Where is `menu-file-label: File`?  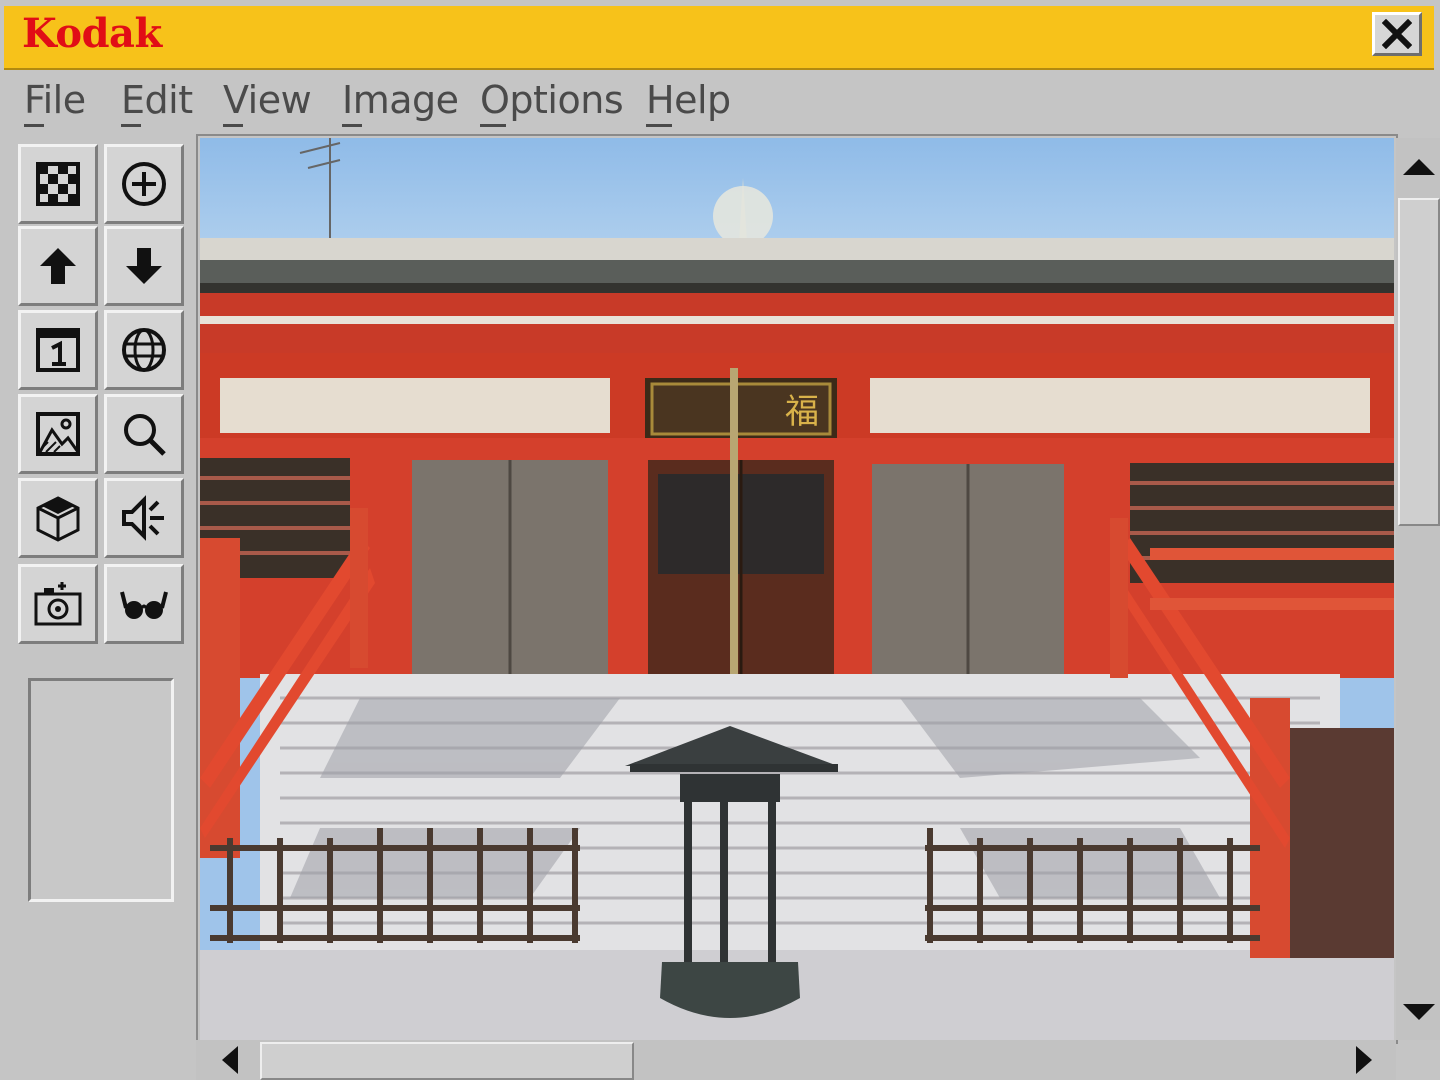
menu-file-label: File is located at coordinates (55, 100).